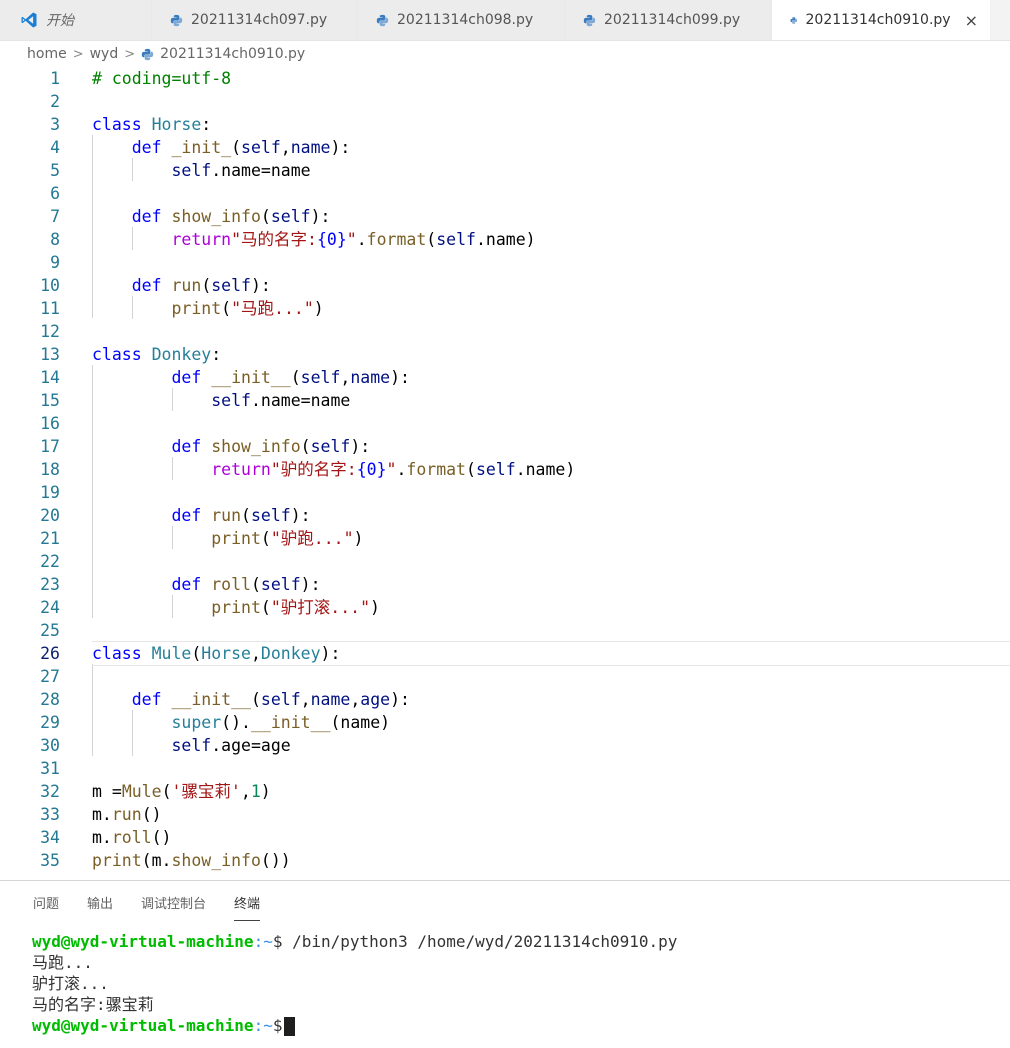 The width and height of the screenshot is (1010, 1048). Describe the element at coordinates (206, 791) in the screenshot. I see `code-token: '骡宝莉'` at that location.